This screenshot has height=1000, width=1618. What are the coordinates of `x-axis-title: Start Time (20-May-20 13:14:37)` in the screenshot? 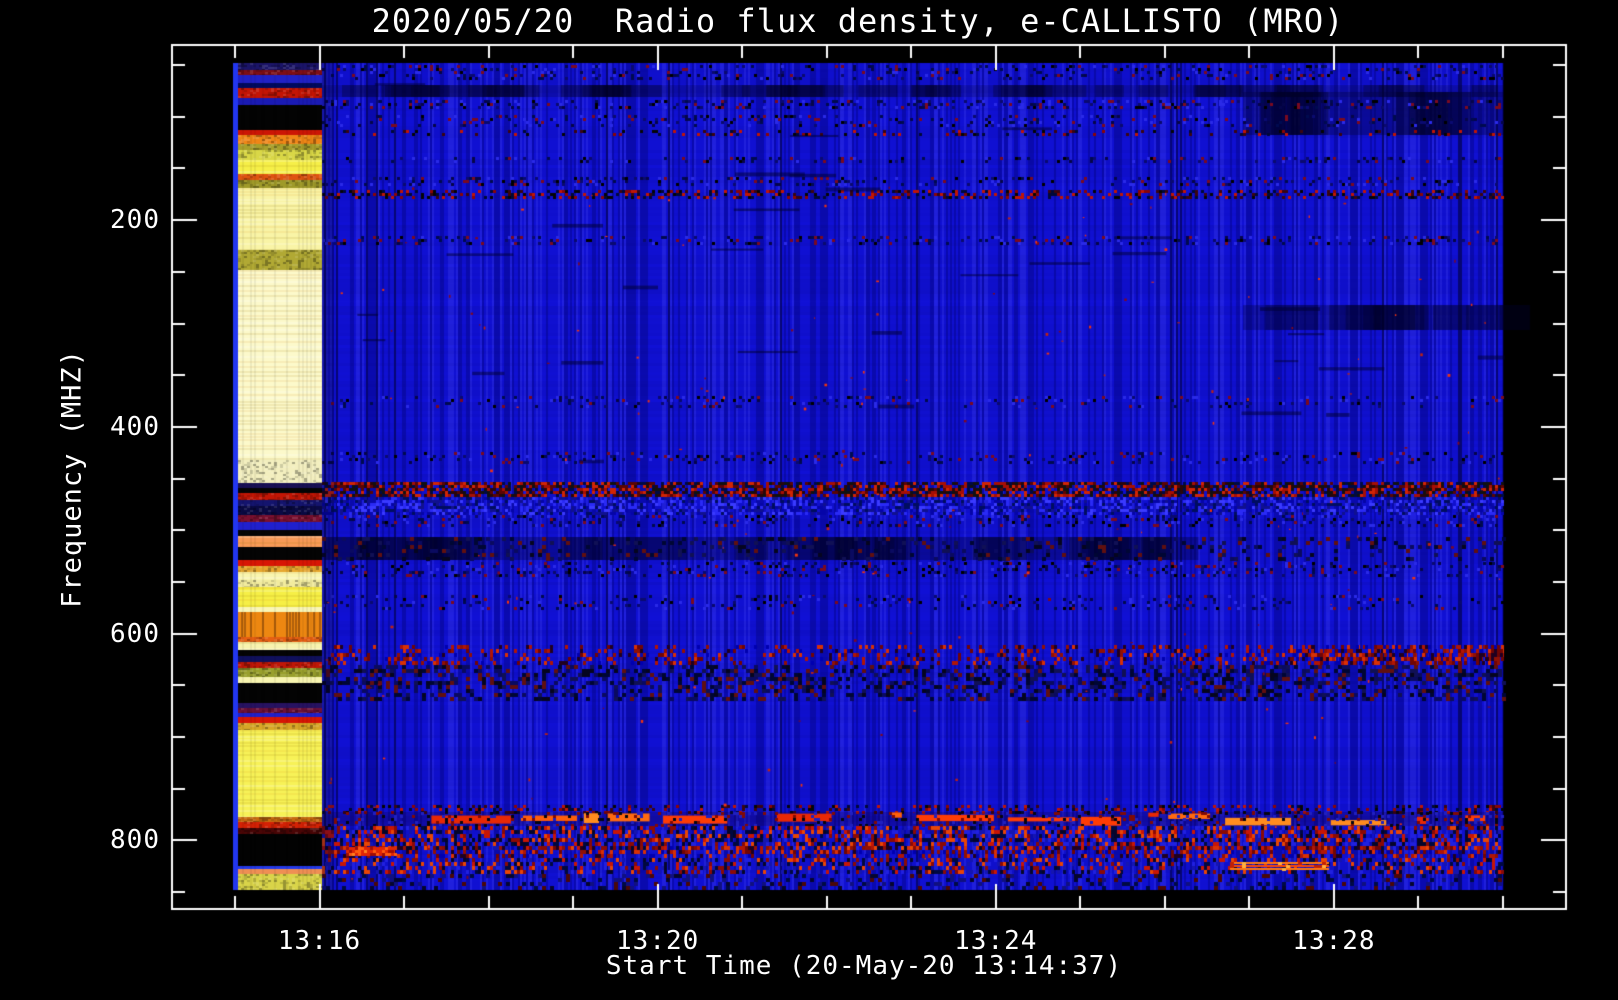 It's located at (864, 966).